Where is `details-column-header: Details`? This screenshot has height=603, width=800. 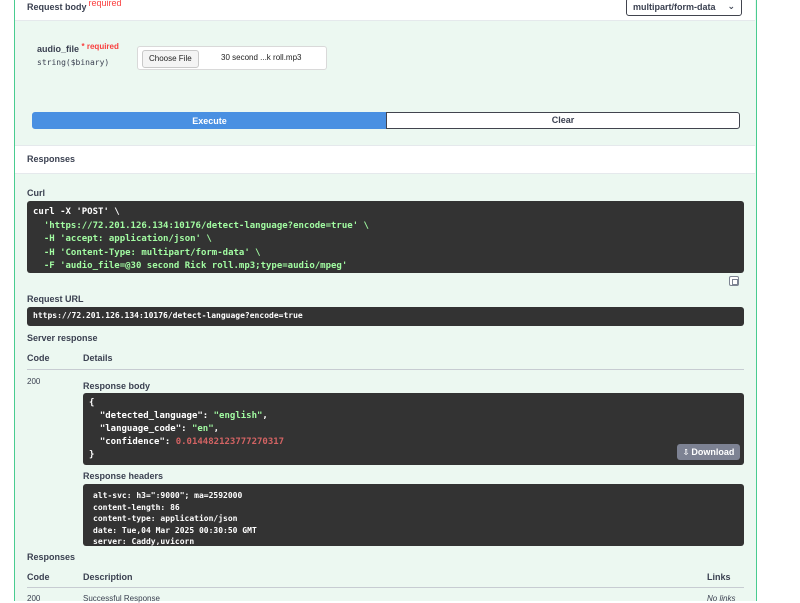
details-column-header: Details is located at coordinates (98, 358).